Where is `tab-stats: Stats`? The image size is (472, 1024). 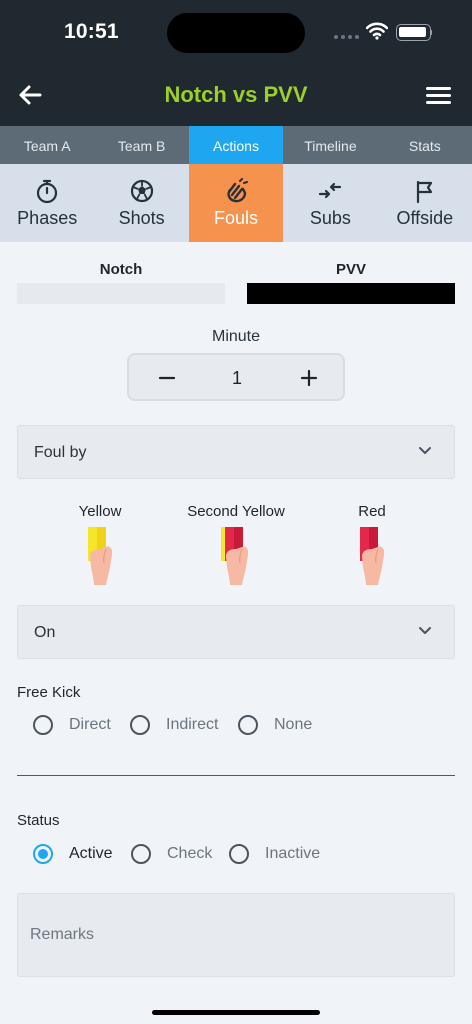 tab-stats: Stats is located at coordinates (425, 145).